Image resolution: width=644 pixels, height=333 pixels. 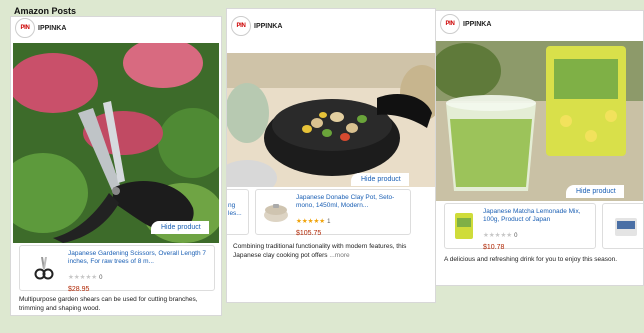 What do you see at coordinates (626, 227) in the screenshot?
I see `side-product-thumbnail` at bounding box center [626, 227].